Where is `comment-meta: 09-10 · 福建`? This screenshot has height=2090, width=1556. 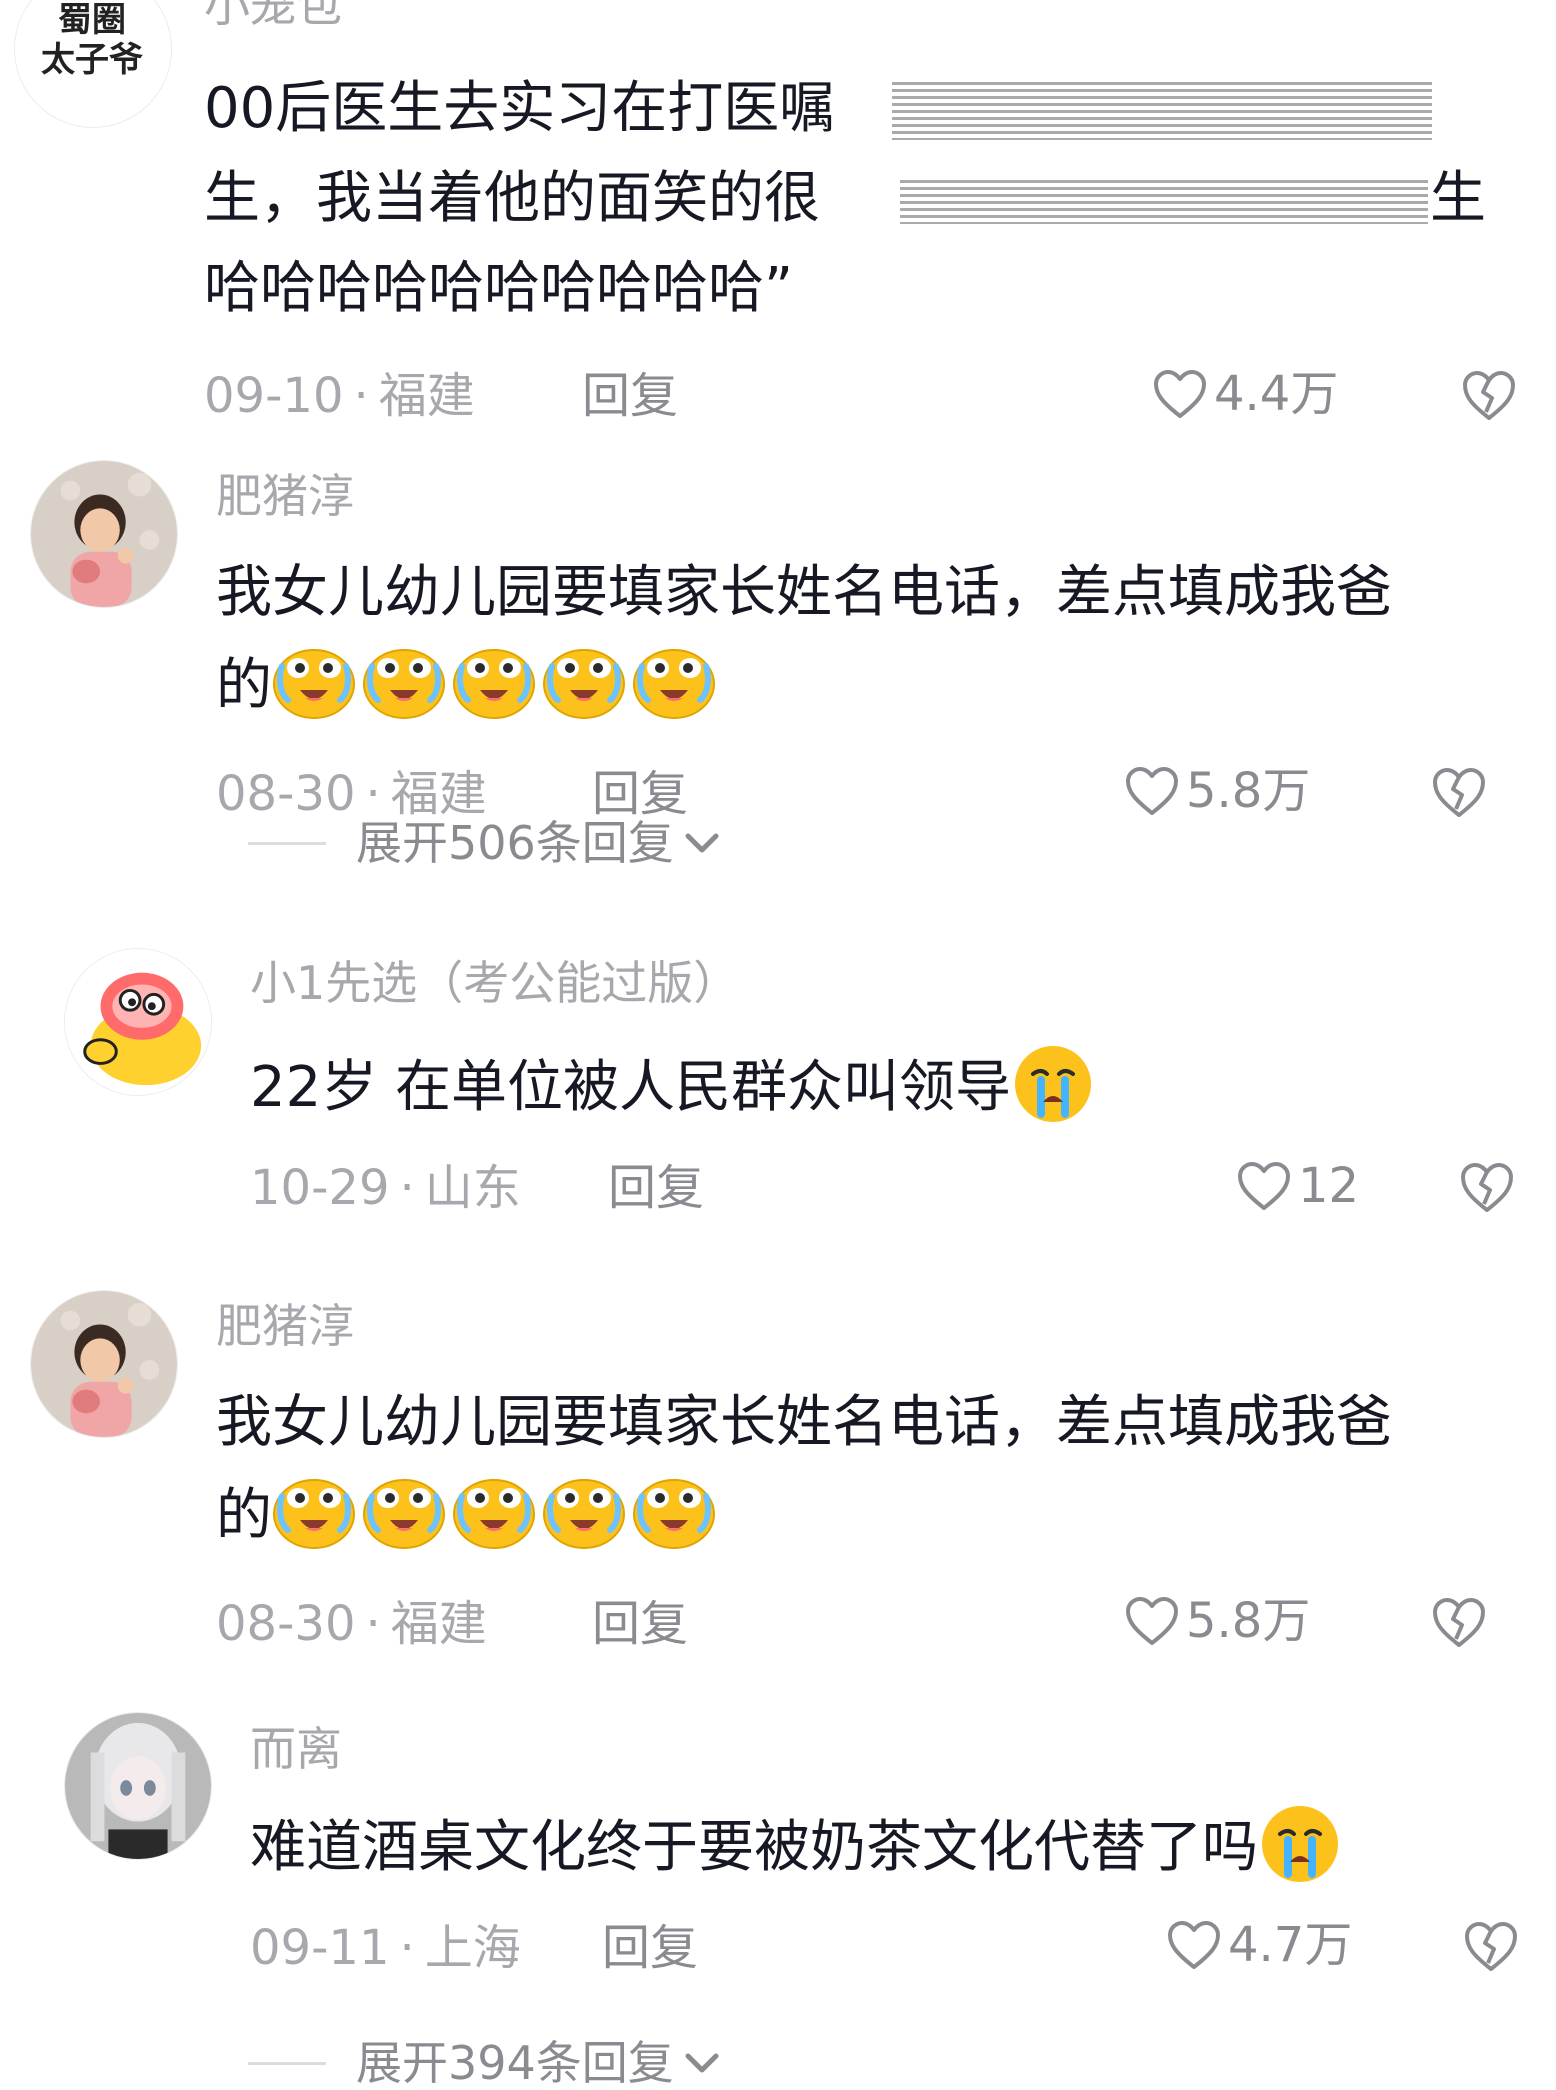 comment-meta: 09-10 · 福建 is located at coordinates (339, 396).